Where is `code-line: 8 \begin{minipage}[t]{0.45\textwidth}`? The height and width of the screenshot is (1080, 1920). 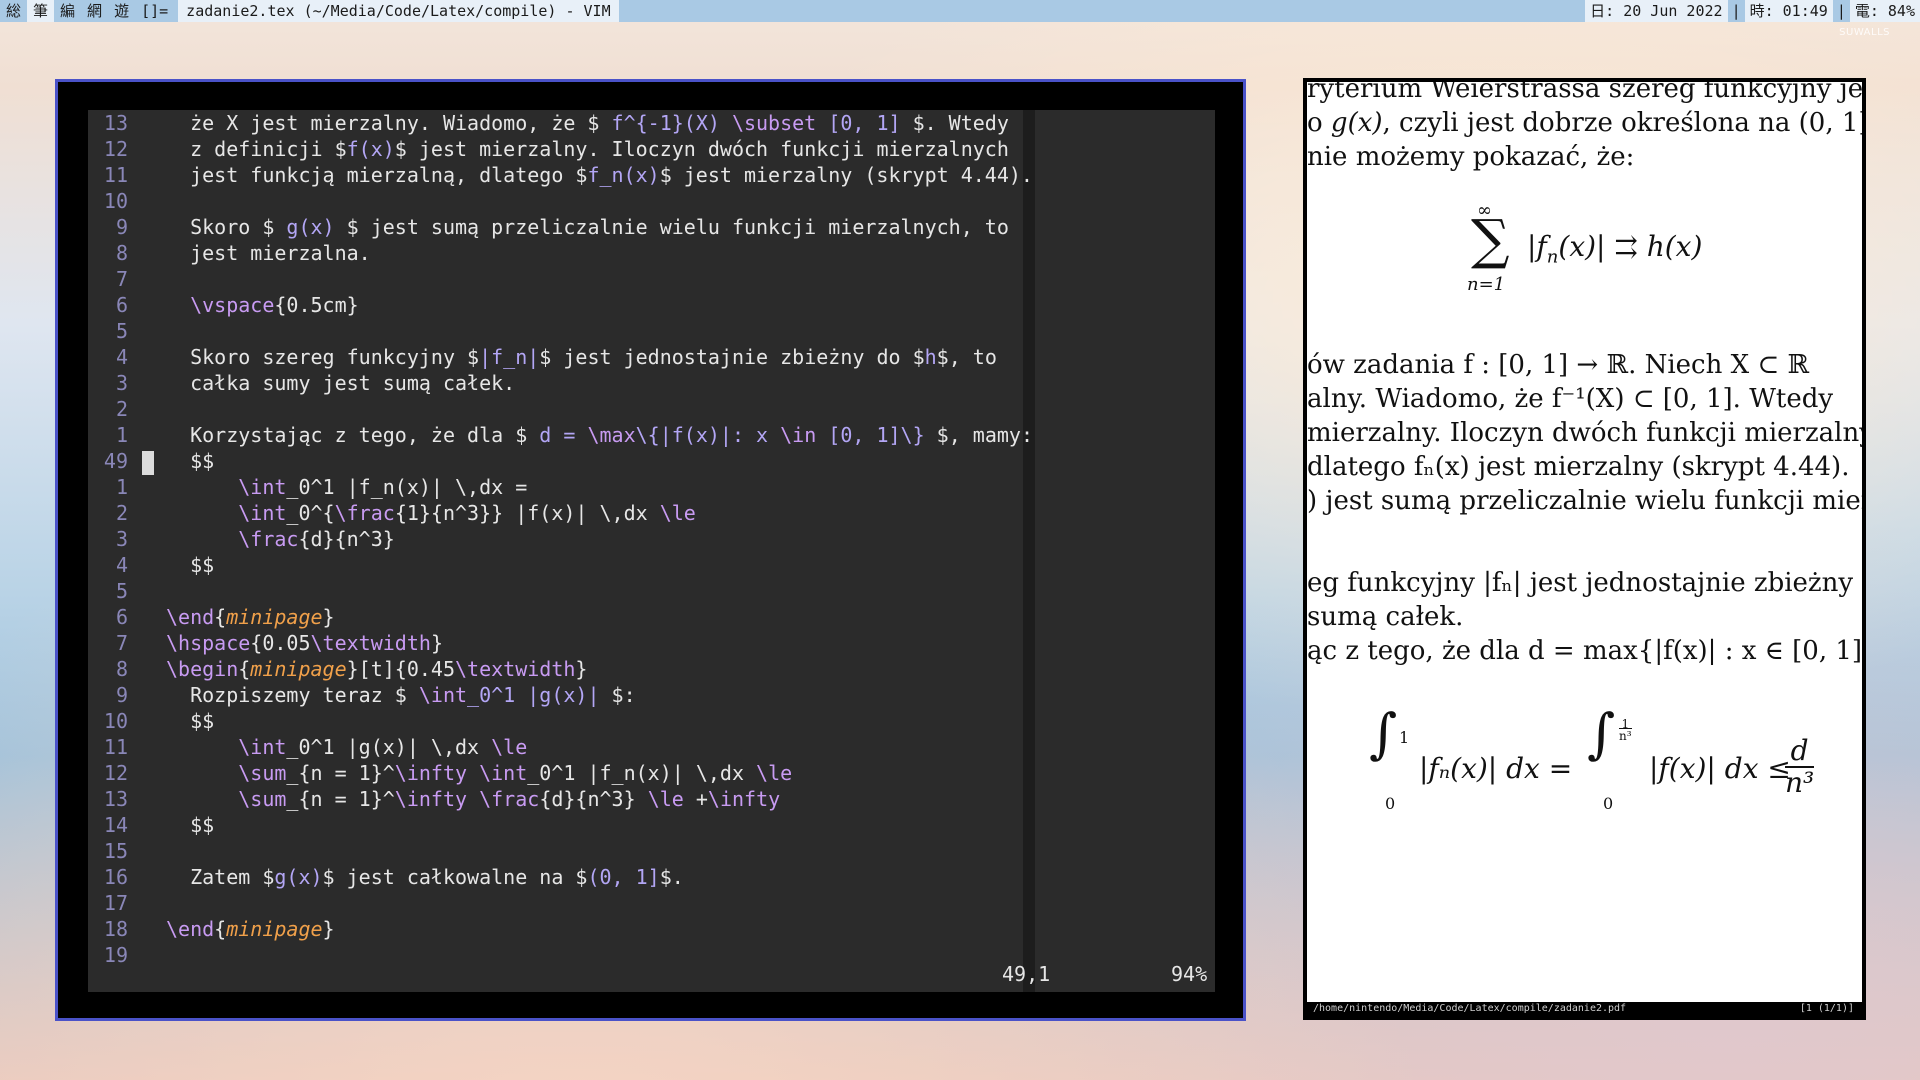 code-line: 8 \begin{minipage}[t]{0.45\textwidth} is located at coordinates (560, 669).